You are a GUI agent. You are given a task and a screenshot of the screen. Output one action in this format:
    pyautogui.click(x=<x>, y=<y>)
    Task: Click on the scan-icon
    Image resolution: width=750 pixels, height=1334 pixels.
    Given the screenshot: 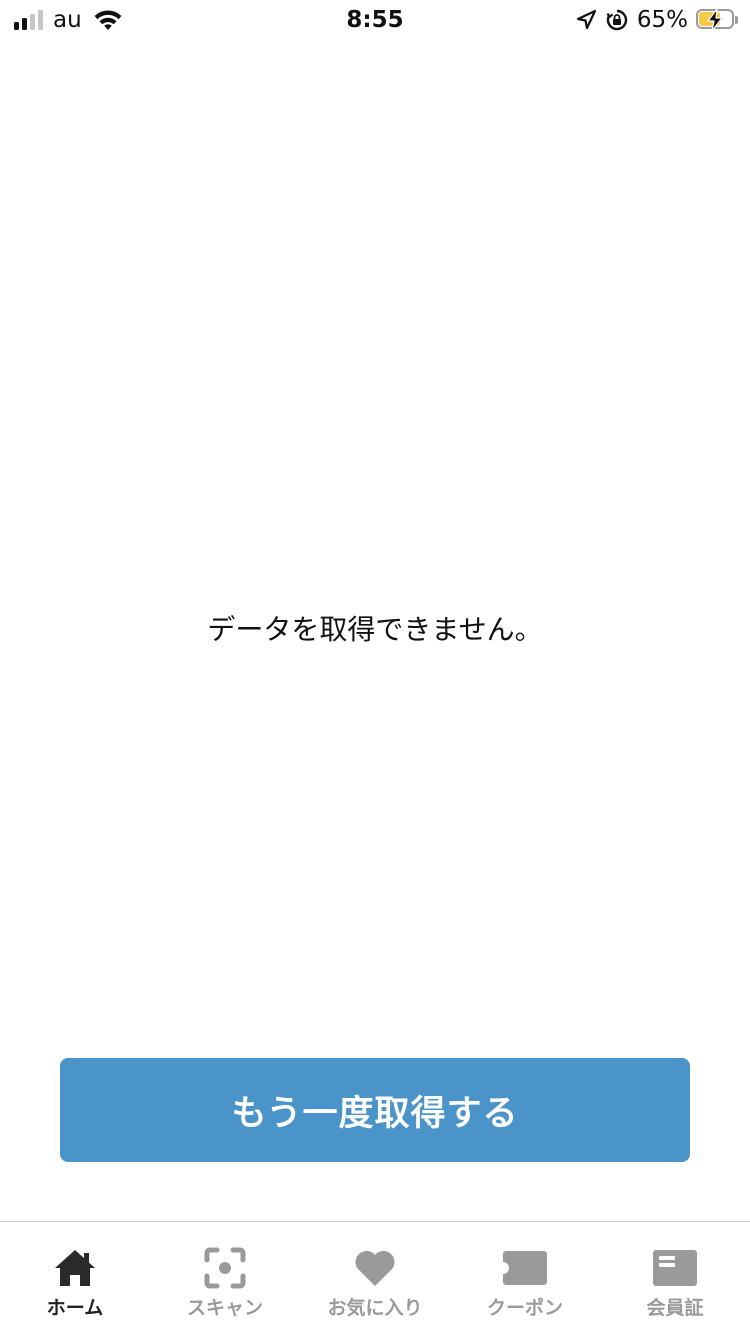 What is the action you would take?
    pyautogui.click(x=225, y=1268)
    